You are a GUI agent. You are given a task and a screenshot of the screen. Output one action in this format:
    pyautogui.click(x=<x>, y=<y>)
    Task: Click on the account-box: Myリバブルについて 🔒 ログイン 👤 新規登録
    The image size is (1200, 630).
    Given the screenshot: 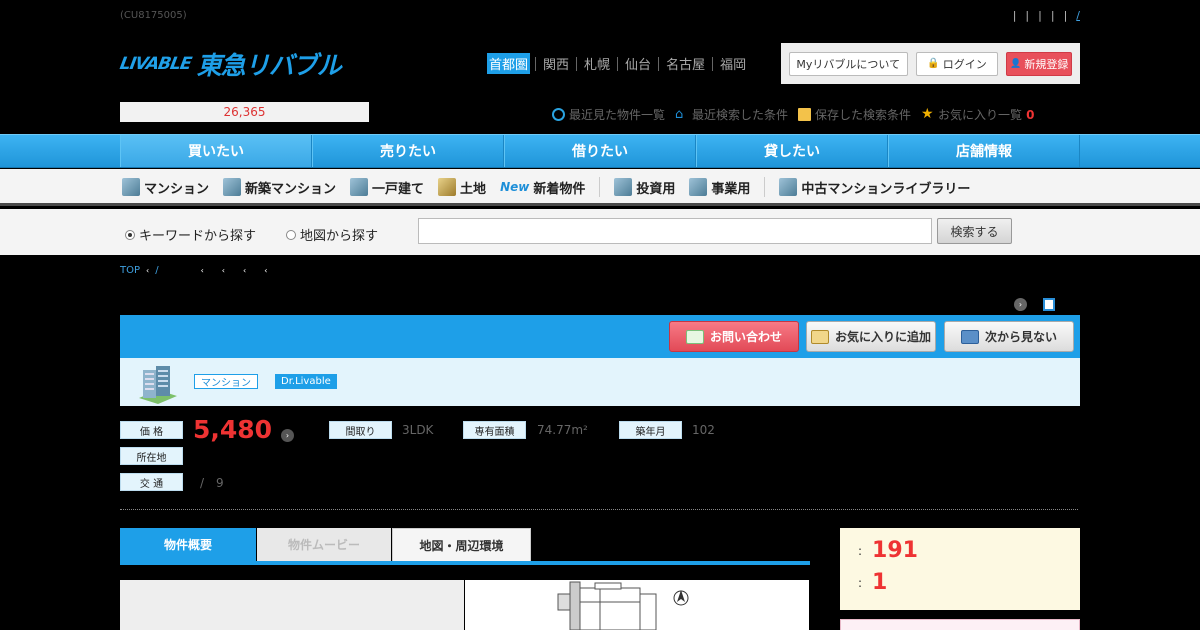 What is the action you would take?
    pyautogui.click(x=930, y=63)
    